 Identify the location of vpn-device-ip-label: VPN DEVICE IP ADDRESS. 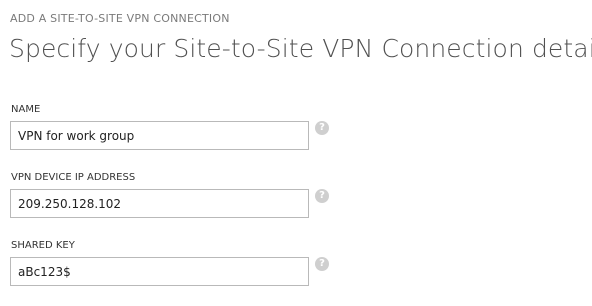
(73, 177).